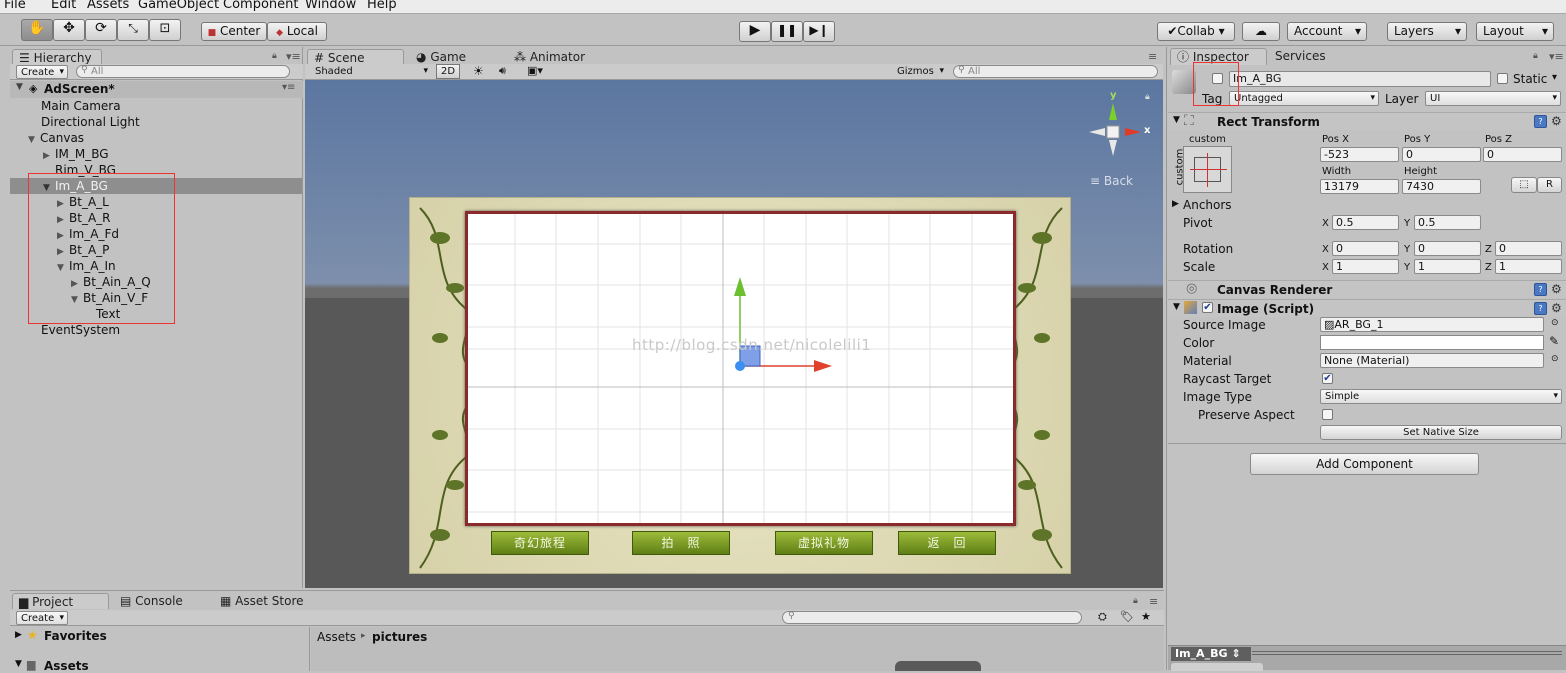  What do you see at coordinates (502, 71) in the screenshot?
I see `audio-icon: 🔊︎` at bounding box center [502, 71].